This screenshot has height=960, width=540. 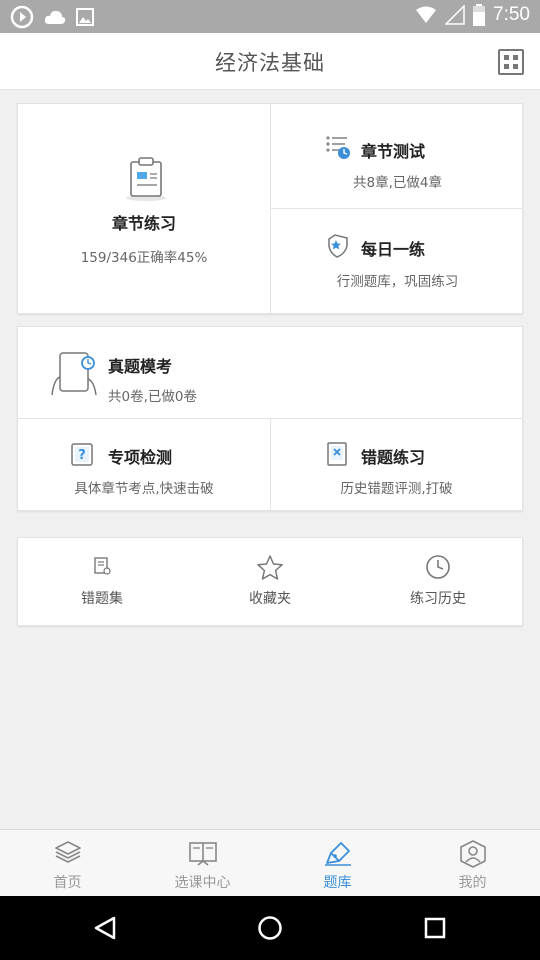 What do you see at coordinates (393, 457) in the screenshot?
I see `wrong-practice-label: 错题练习` at bounding box center [393, 457].